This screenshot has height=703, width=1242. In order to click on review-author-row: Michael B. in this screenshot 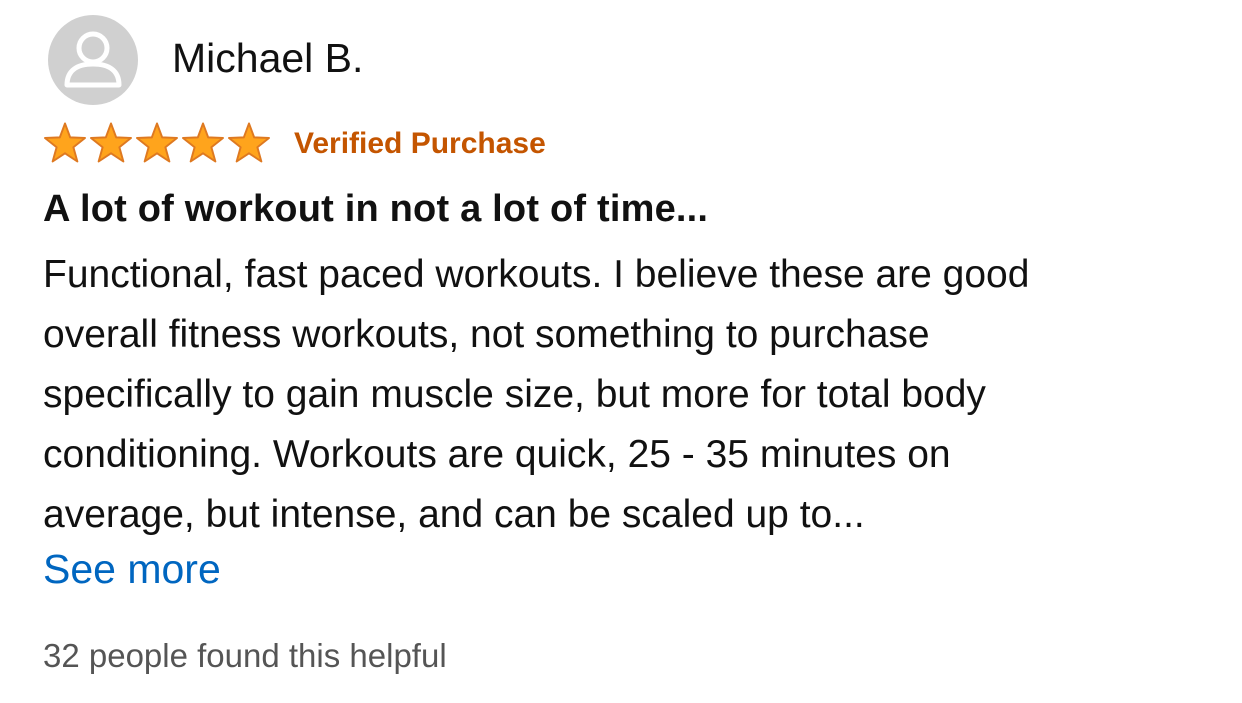, I will do `click(205, 60)`.